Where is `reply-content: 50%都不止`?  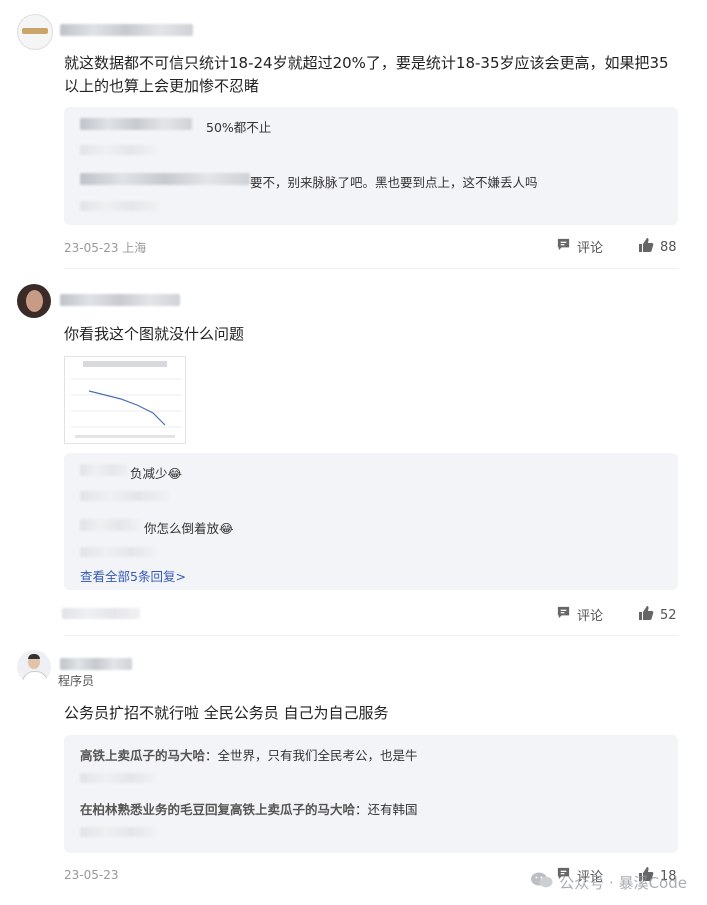 reply-content: 50%都不止 is located at coordinates (239, 127).